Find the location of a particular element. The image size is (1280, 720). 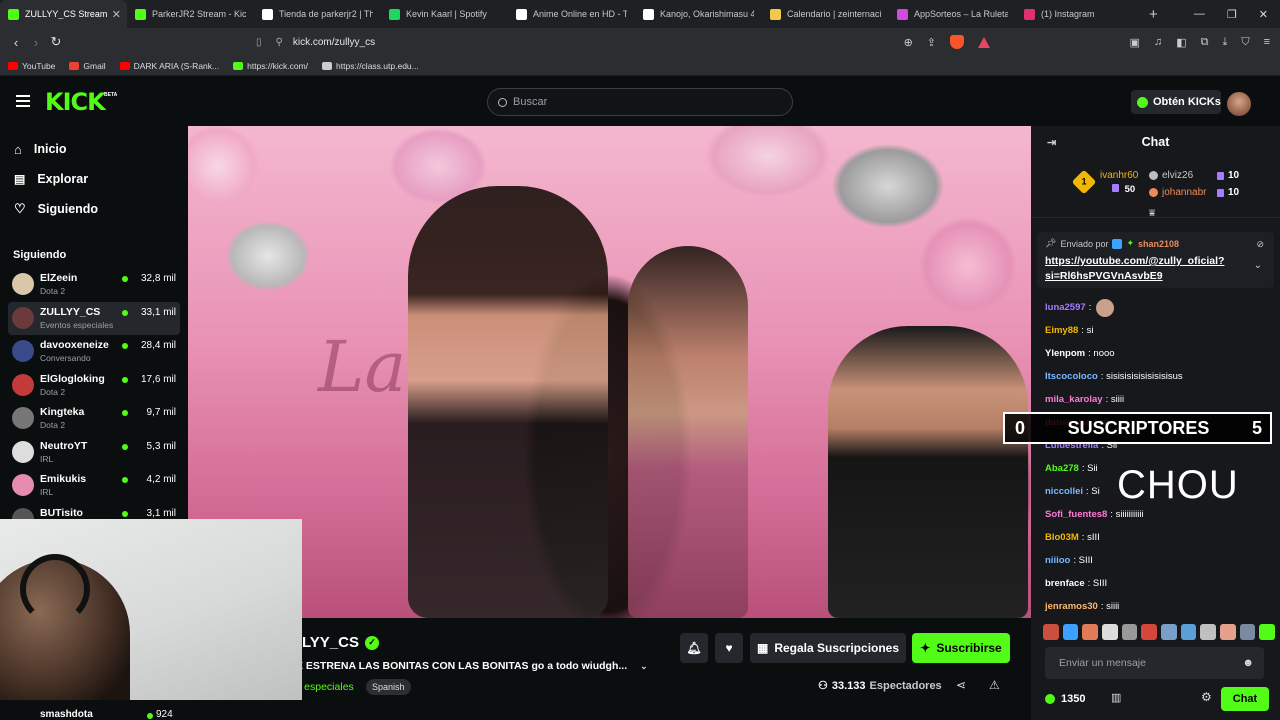

browser-tab: (1) Instagram is located at coordinates (1079, 14).